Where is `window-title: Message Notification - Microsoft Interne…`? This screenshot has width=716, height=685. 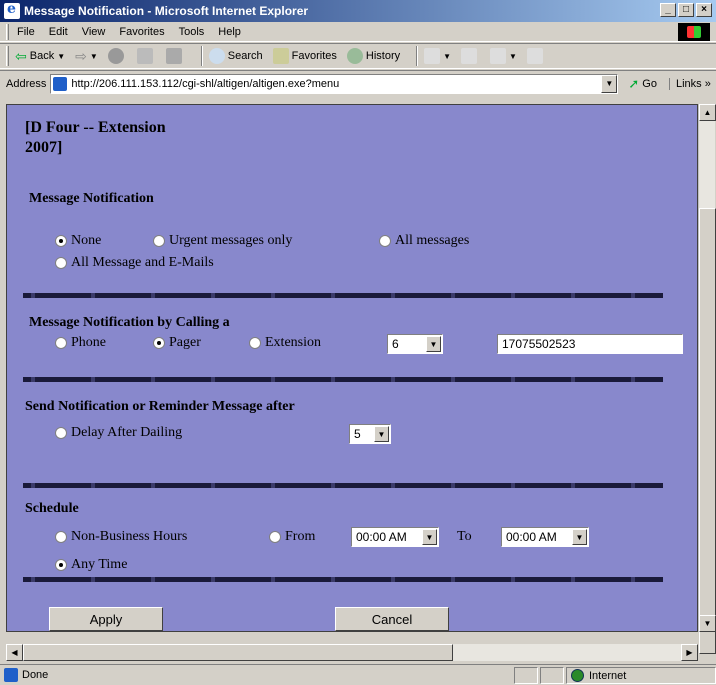
window-title: Message Notification - Microsoft Interne… is located at coordinates (166, 11).